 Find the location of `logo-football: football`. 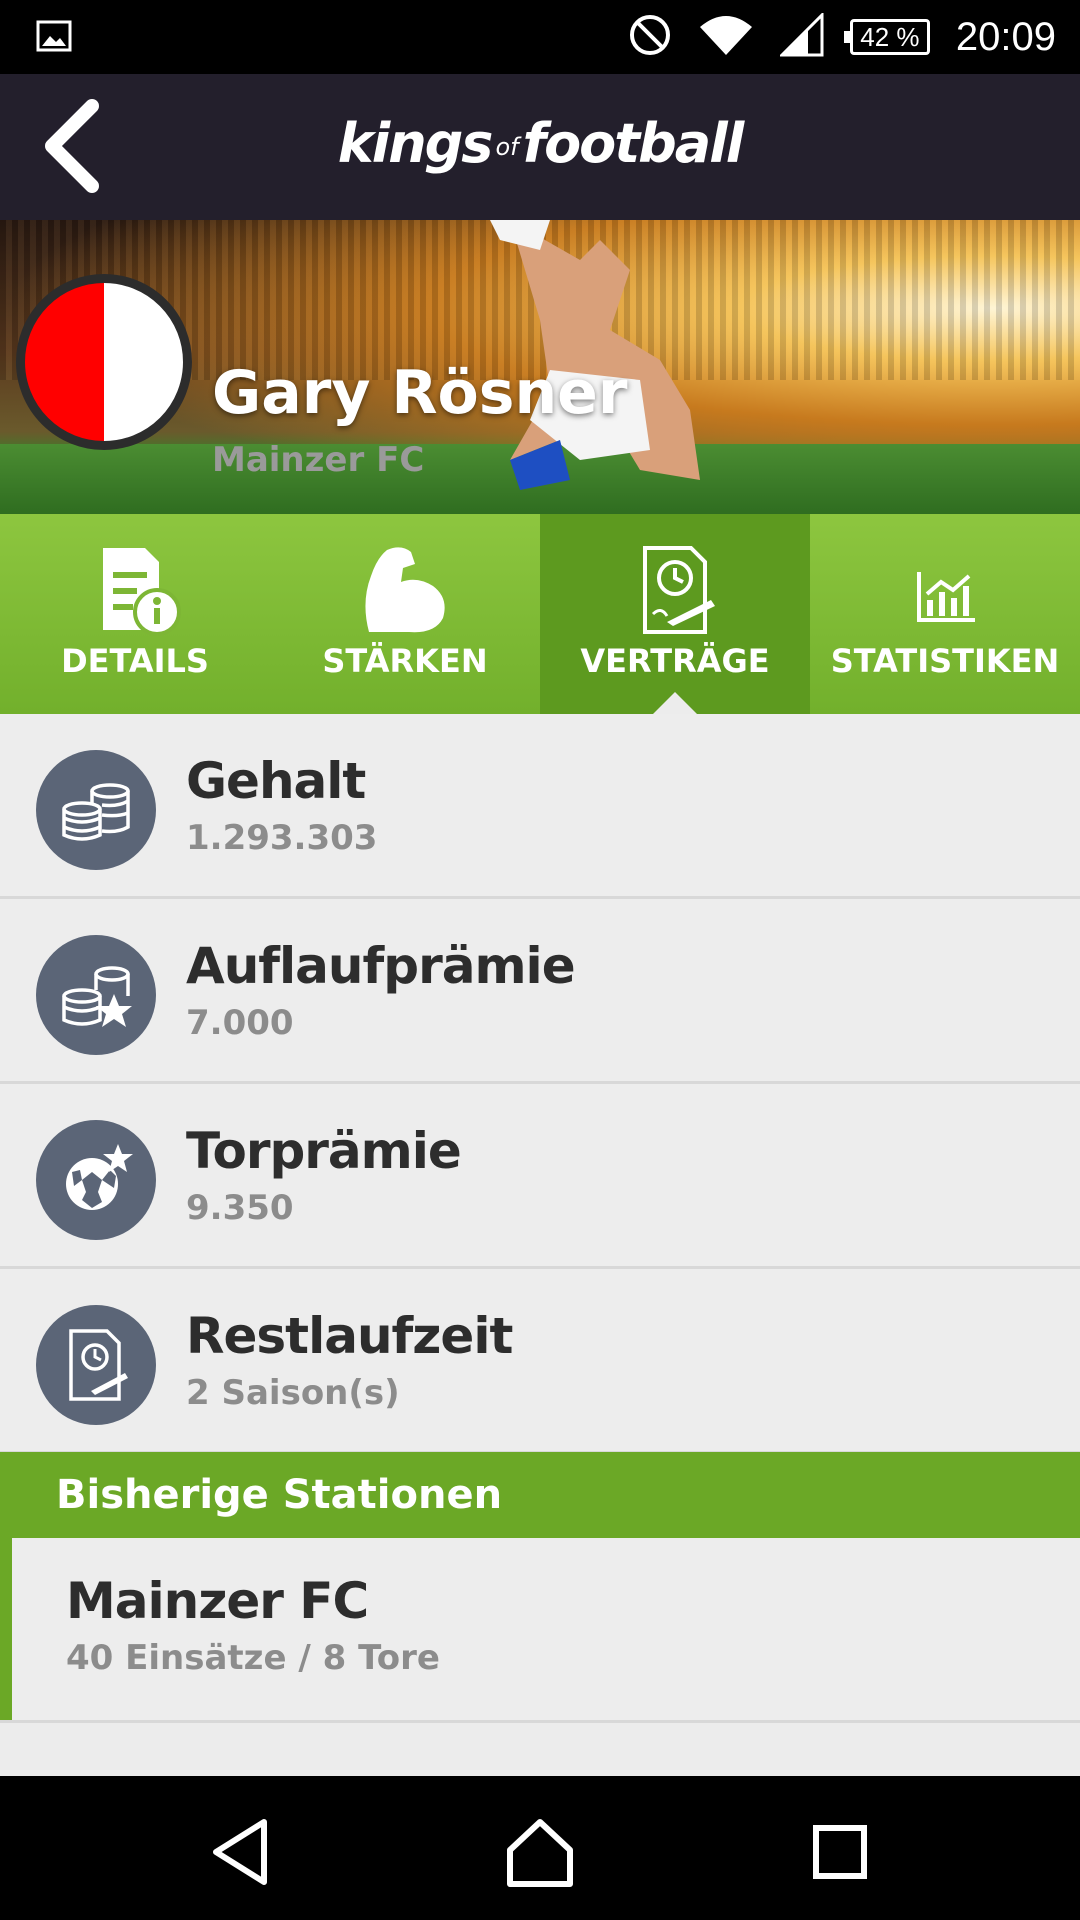

logo-football: football is located at coordinates (633, 143).